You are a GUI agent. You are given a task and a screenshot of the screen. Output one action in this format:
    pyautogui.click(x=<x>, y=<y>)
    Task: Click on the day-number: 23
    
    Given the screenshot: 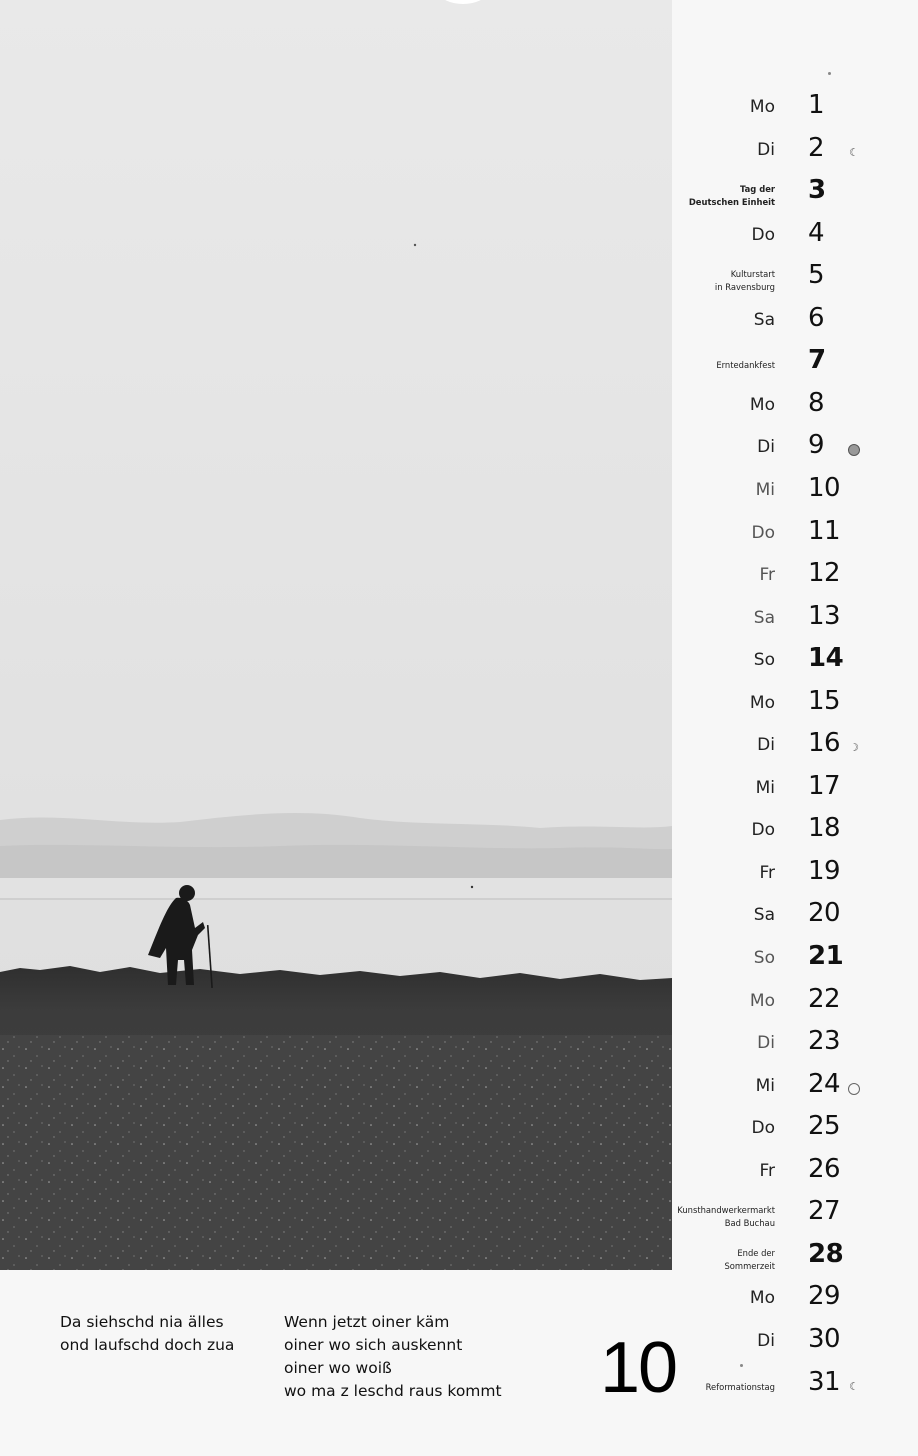 What is the action you would take?
    pyautogui.click(x=824, y=1041)
    